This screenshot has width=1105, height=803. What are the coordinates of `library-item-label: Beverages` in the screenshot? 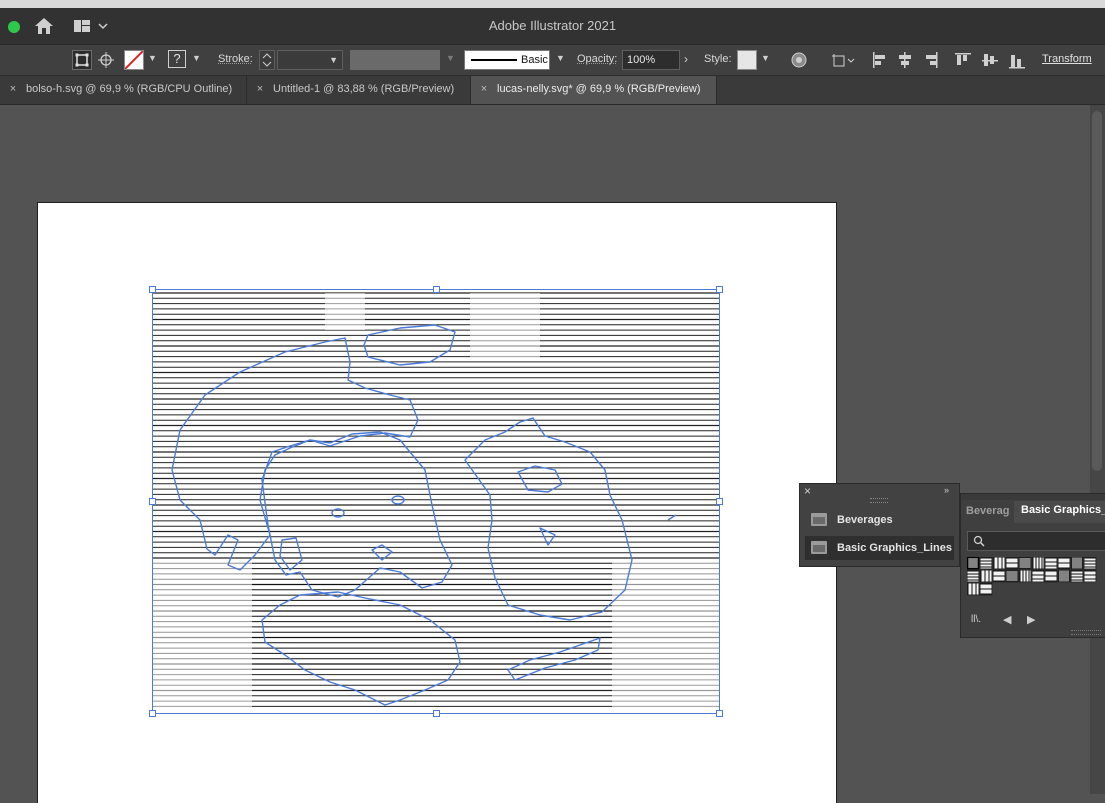 It's located at (865, 520).